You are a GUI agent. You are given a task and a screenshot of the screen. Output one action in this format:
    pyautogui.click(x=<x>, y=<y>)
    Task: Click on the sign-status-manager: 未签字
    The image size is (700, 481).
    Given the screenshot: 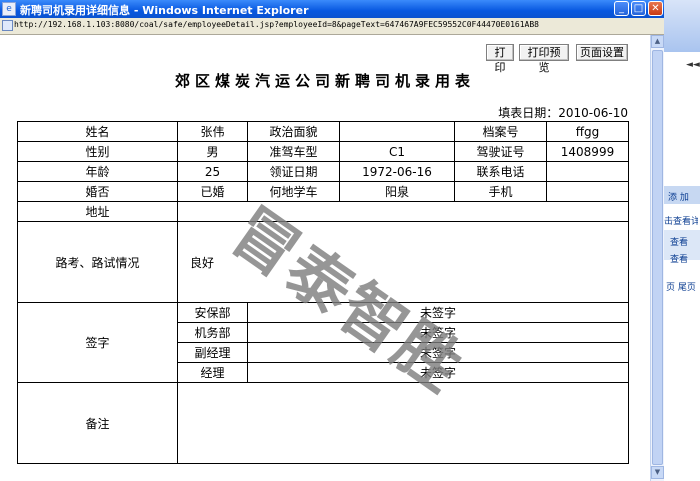 What is the action you would take?
    pyautogui.click(x=438, y=372)
    